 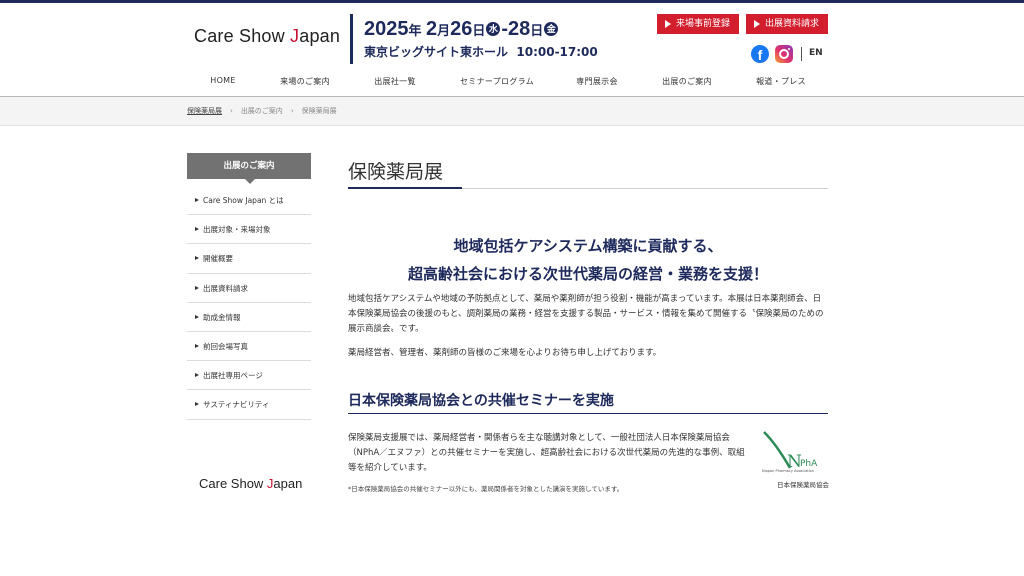 What do you see at coordinates (405, 188) in the screenshot?
I see `title-rule-accent` at bounding box center [405, 188].